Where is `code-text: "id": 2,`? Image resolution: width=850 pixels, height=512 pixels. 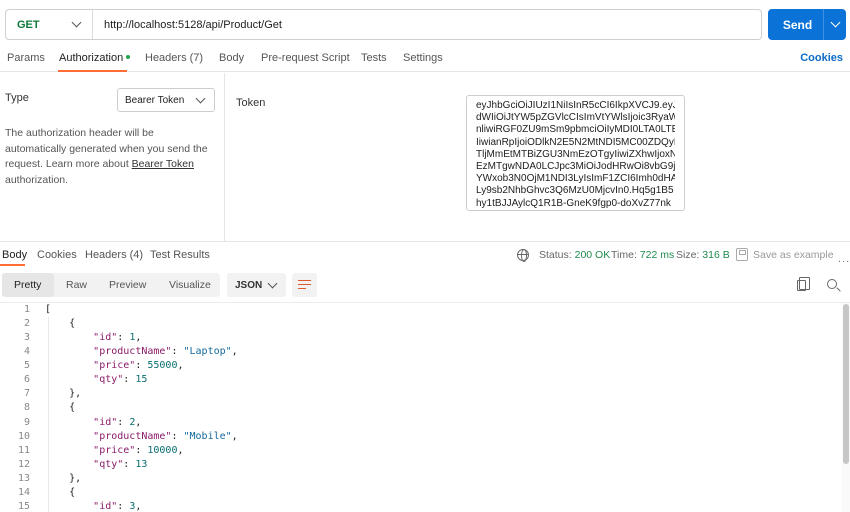 code-text: "id": 2, is located at coordinates (117, 422).